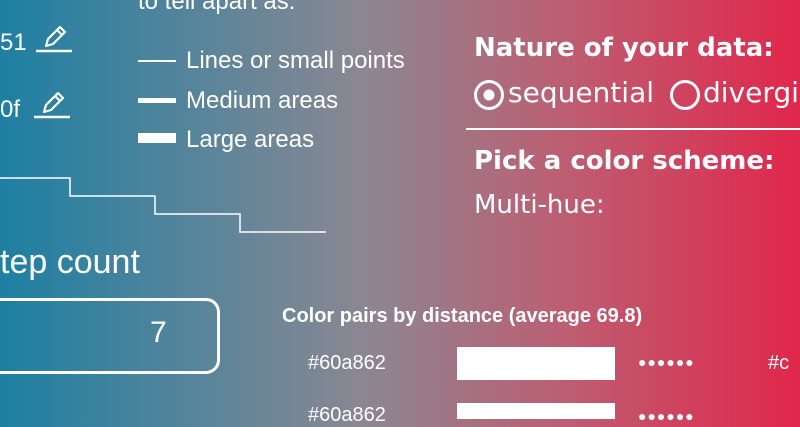 Image resolution: width=800 pixels, height=427 pixels. What do you see at coordinates (158, 332) in the screenshot?
I see `step-count-value: 7` at bounding box center [158, 332].